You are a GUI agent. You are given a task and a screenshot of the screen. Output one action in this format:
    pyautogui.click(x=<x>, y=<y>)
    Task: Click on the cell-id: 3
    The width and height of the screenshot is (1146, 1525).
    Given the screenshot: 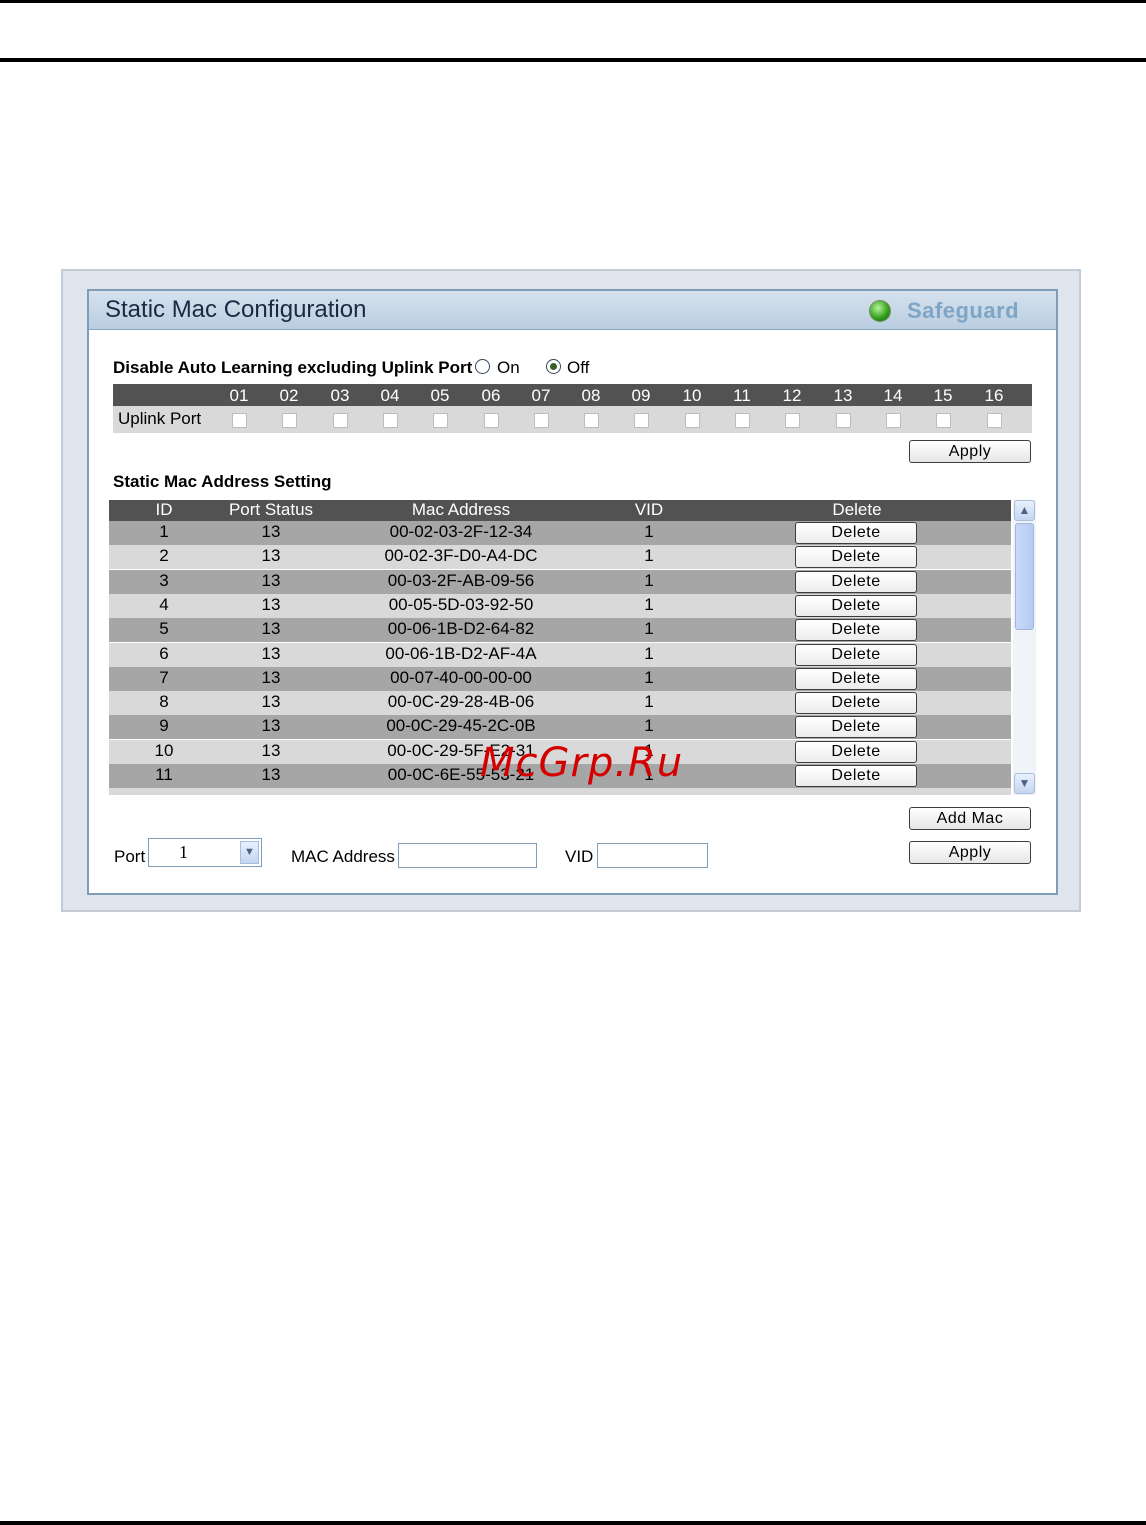 What is the action you would take?
    pyautogui.click(x=164, y=580)
    